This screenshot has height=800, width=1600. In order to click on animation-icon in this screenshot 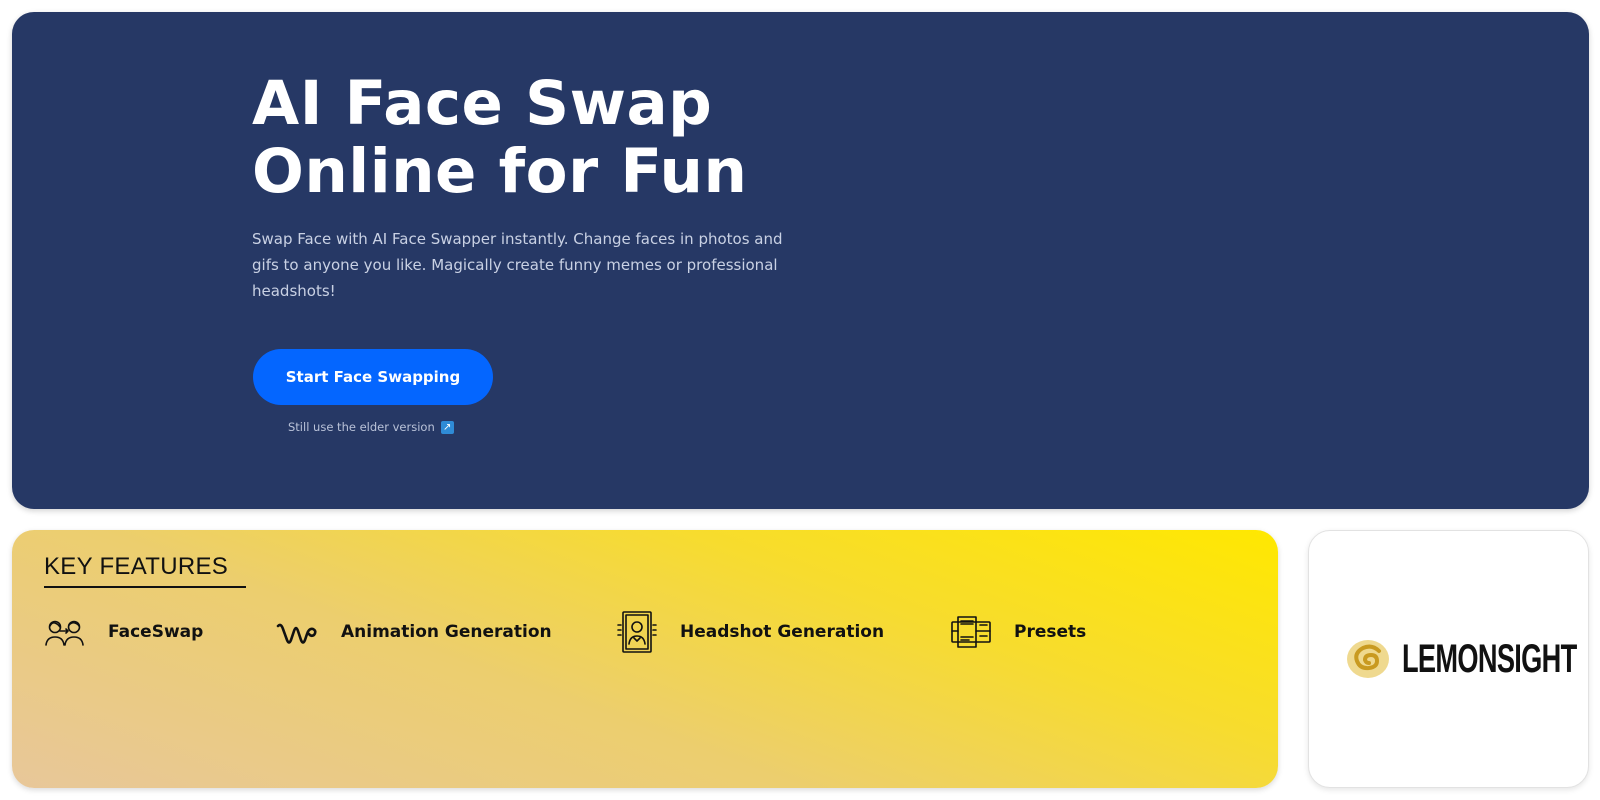, I will do `click(296, 633)`.